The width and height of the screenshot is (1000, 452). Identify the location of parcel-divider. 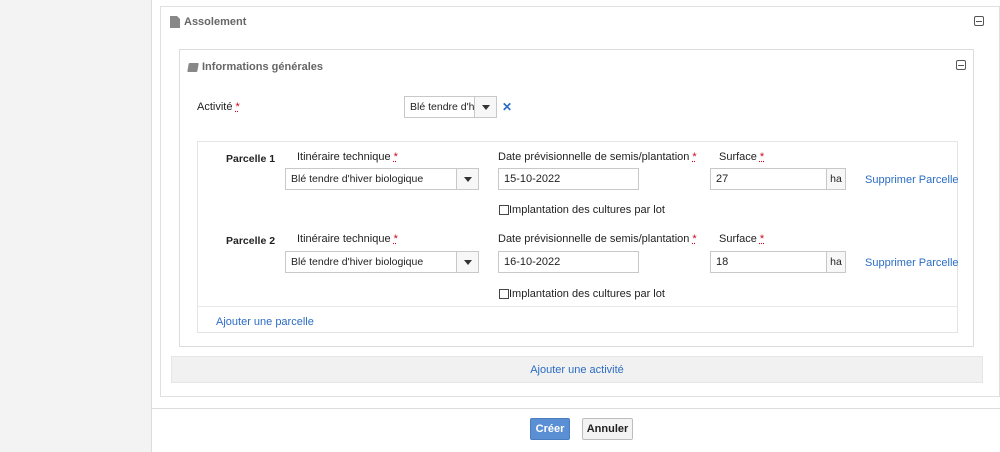
(577, 306).